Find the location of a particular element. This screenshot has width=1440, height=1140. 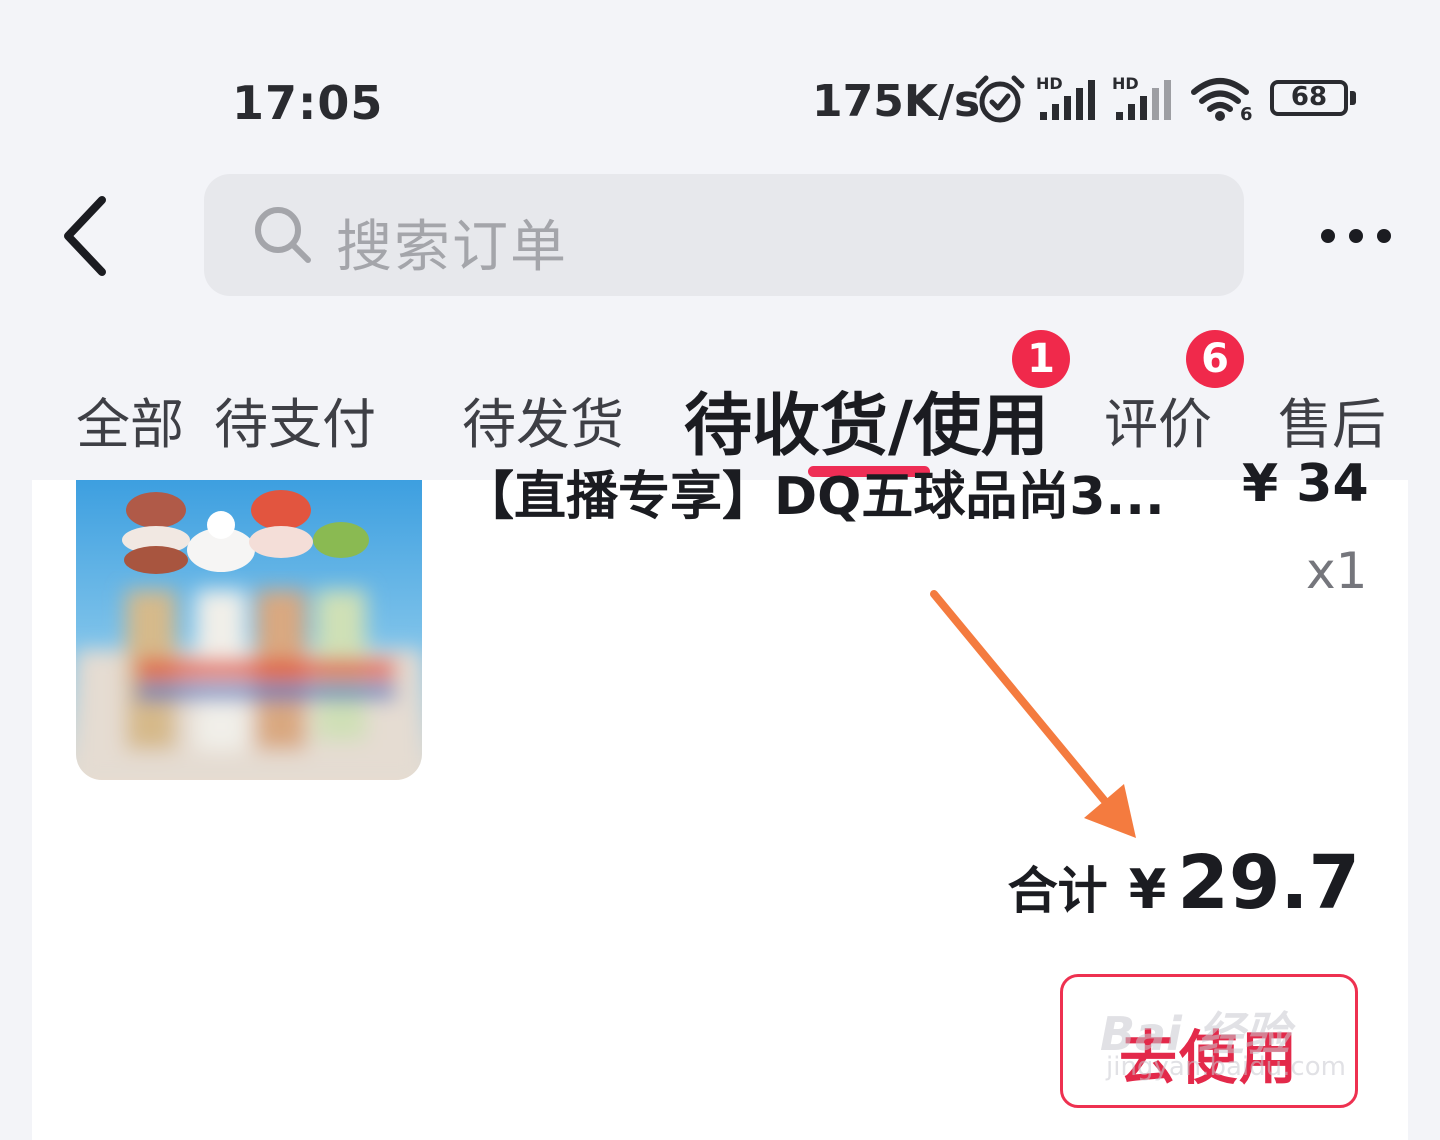

total-label: 合计 is located at coordinates (1057, 891).